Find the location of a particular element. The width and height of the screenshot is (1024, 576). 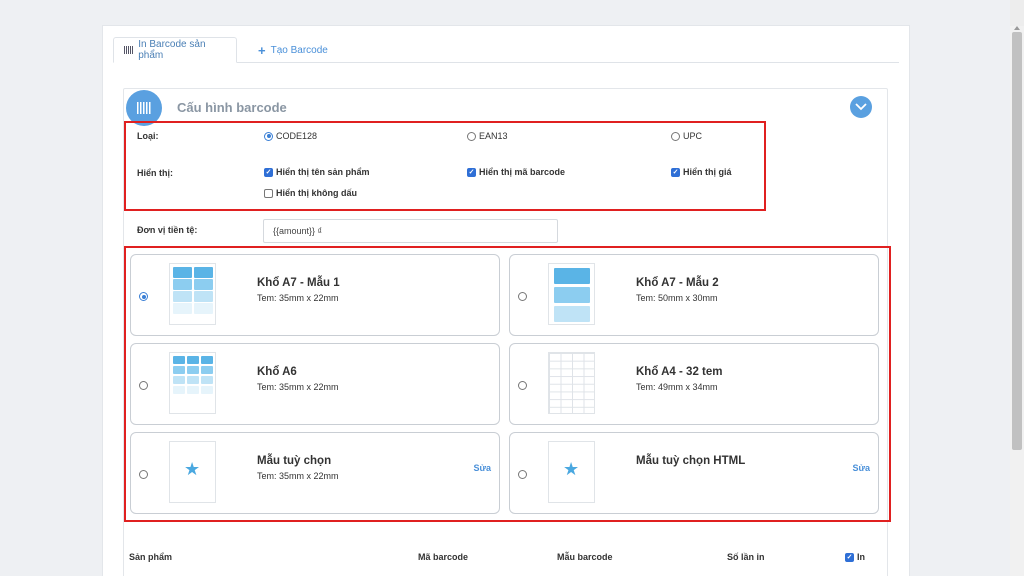

template-a6: Khổ A6 Tem: 35mm x 22mm is located at coordinates (315, 384).